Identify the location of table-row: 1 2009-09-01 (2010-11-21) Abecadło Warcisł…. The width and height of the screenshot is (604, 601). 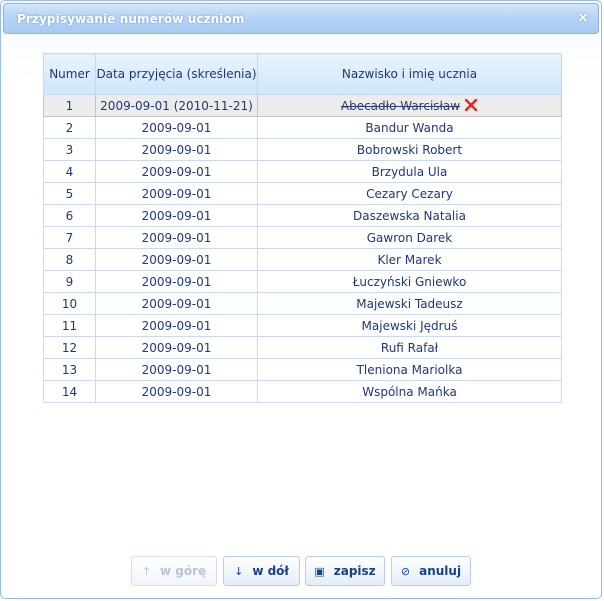
(302, 105).